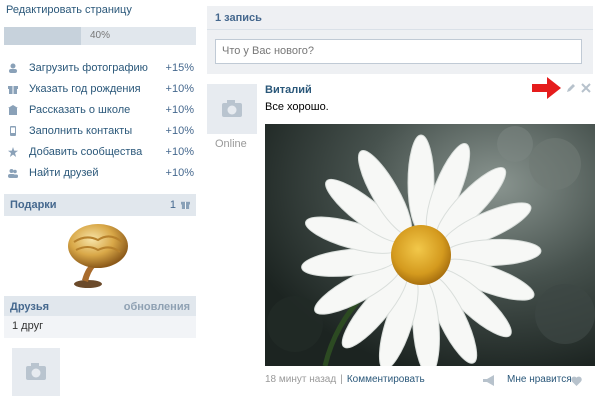 The image size is (600, 402). I want to click on star-icon, so click(13, 152).